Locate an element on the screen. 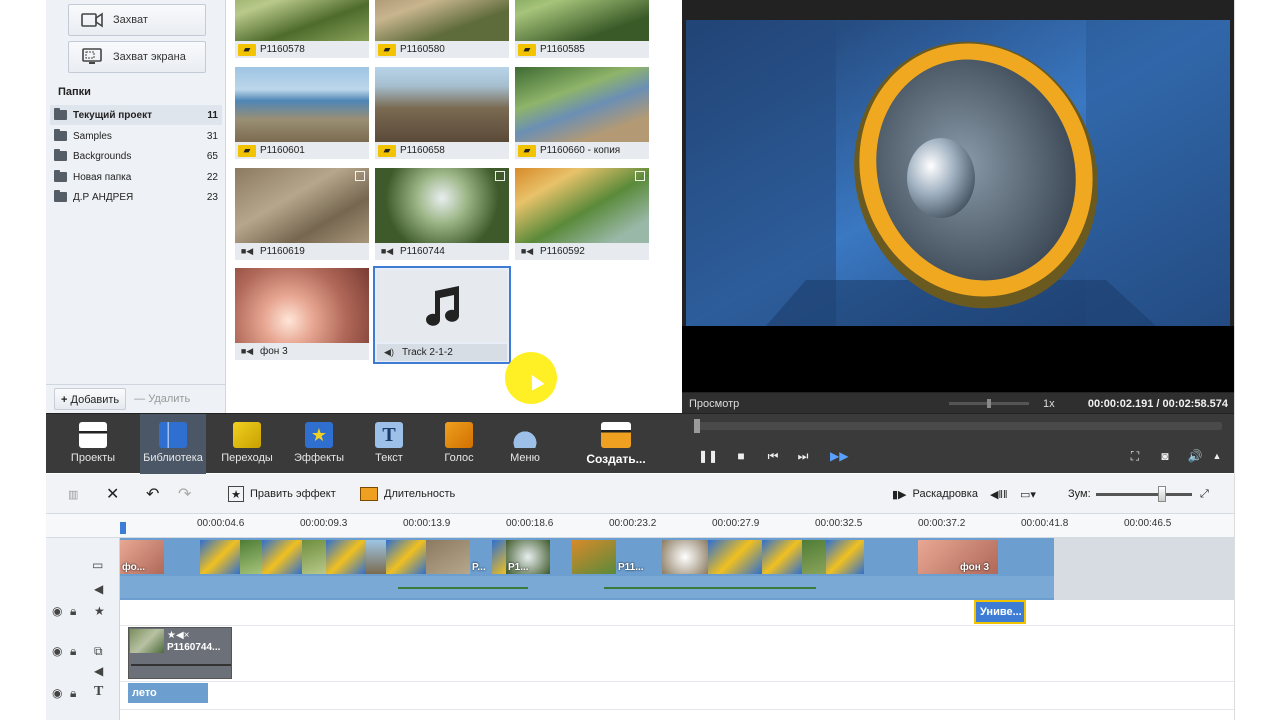 The width and height of the screenshot is (1280, 720). media-item: ▰ P1160585 is located at coordinates (582, 31).